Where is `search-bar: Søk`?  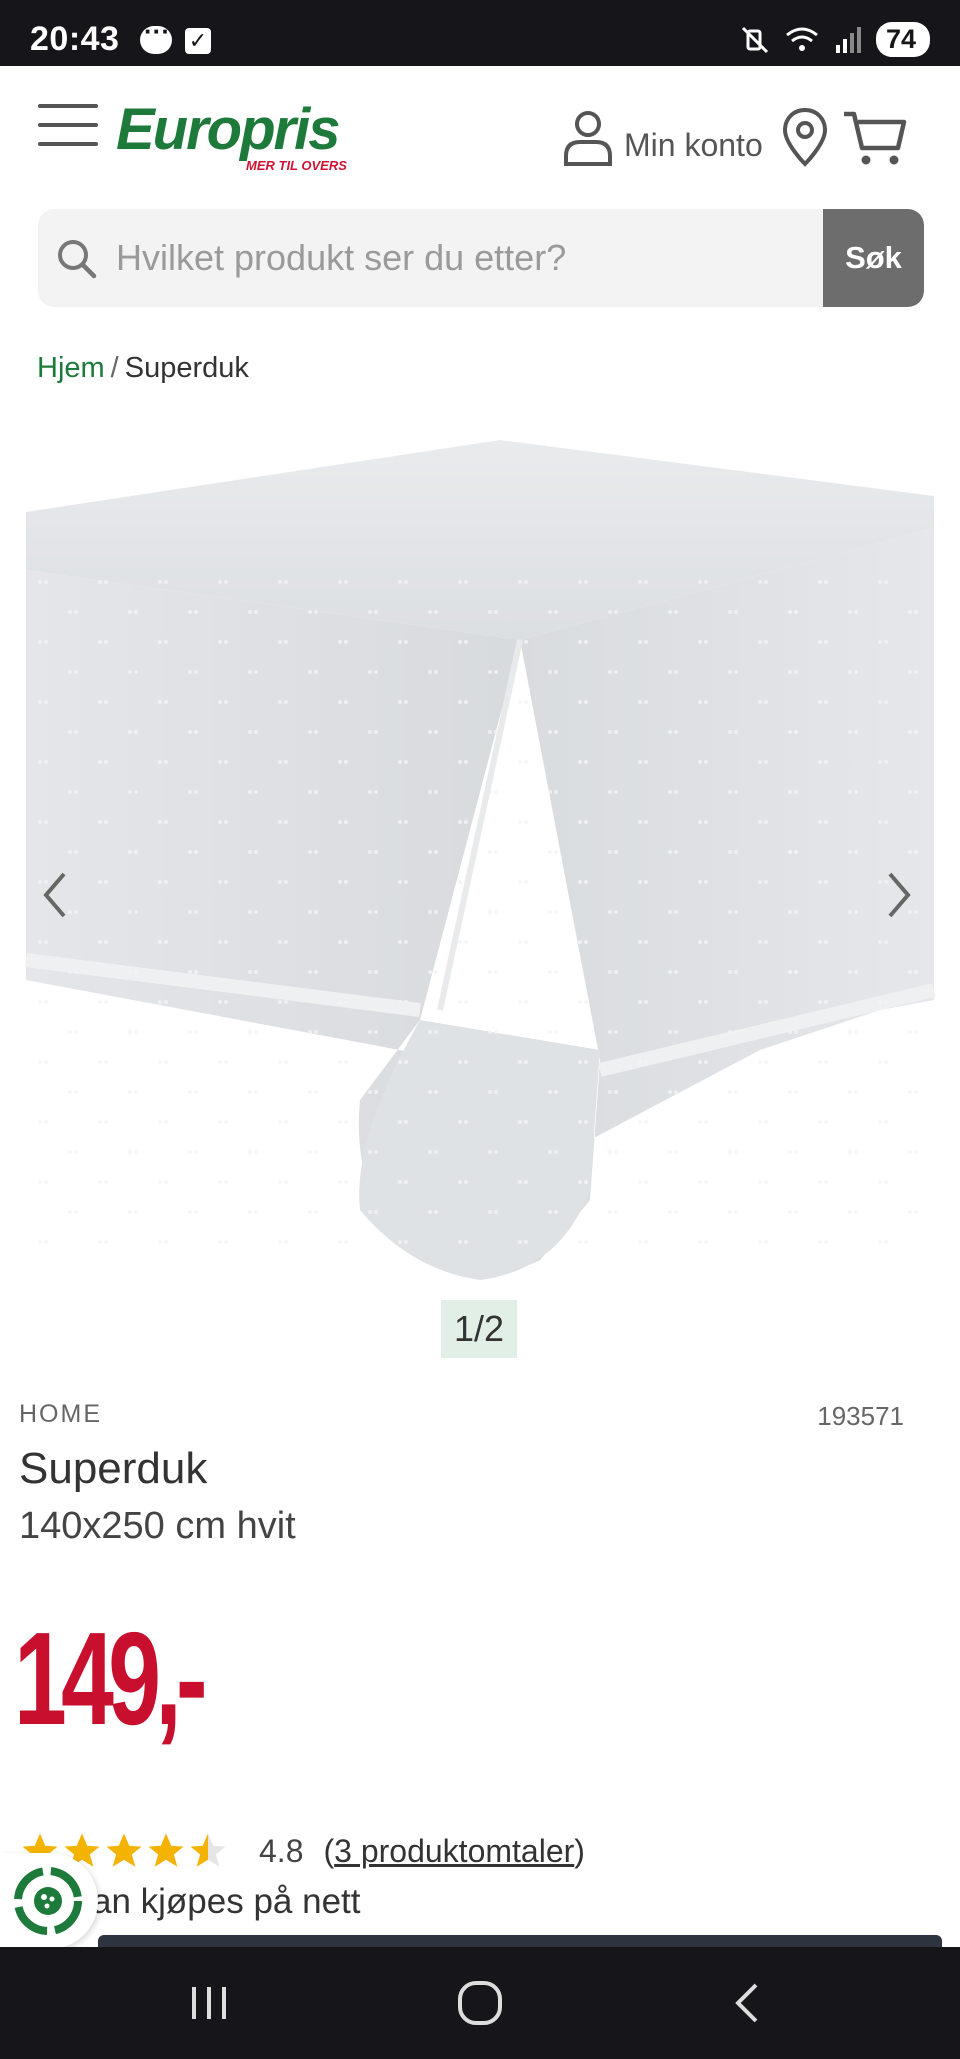 search-bar: Søk is located at coordinates (481, 258).